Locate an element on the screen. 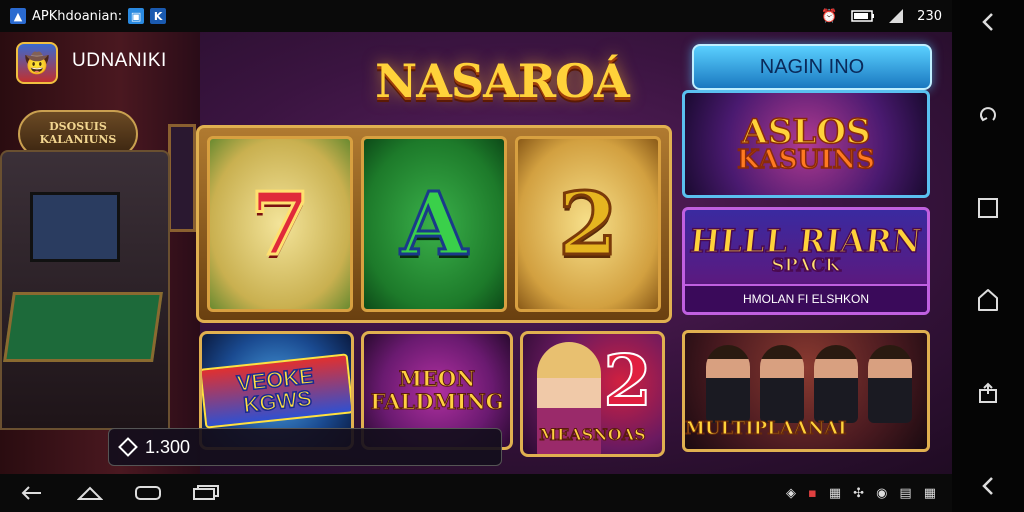 The height and width of the screenshot is (512, 1024). game-tile-aslos-kasuins: ASLOS KASUINS is located at coordinates (806, 144).